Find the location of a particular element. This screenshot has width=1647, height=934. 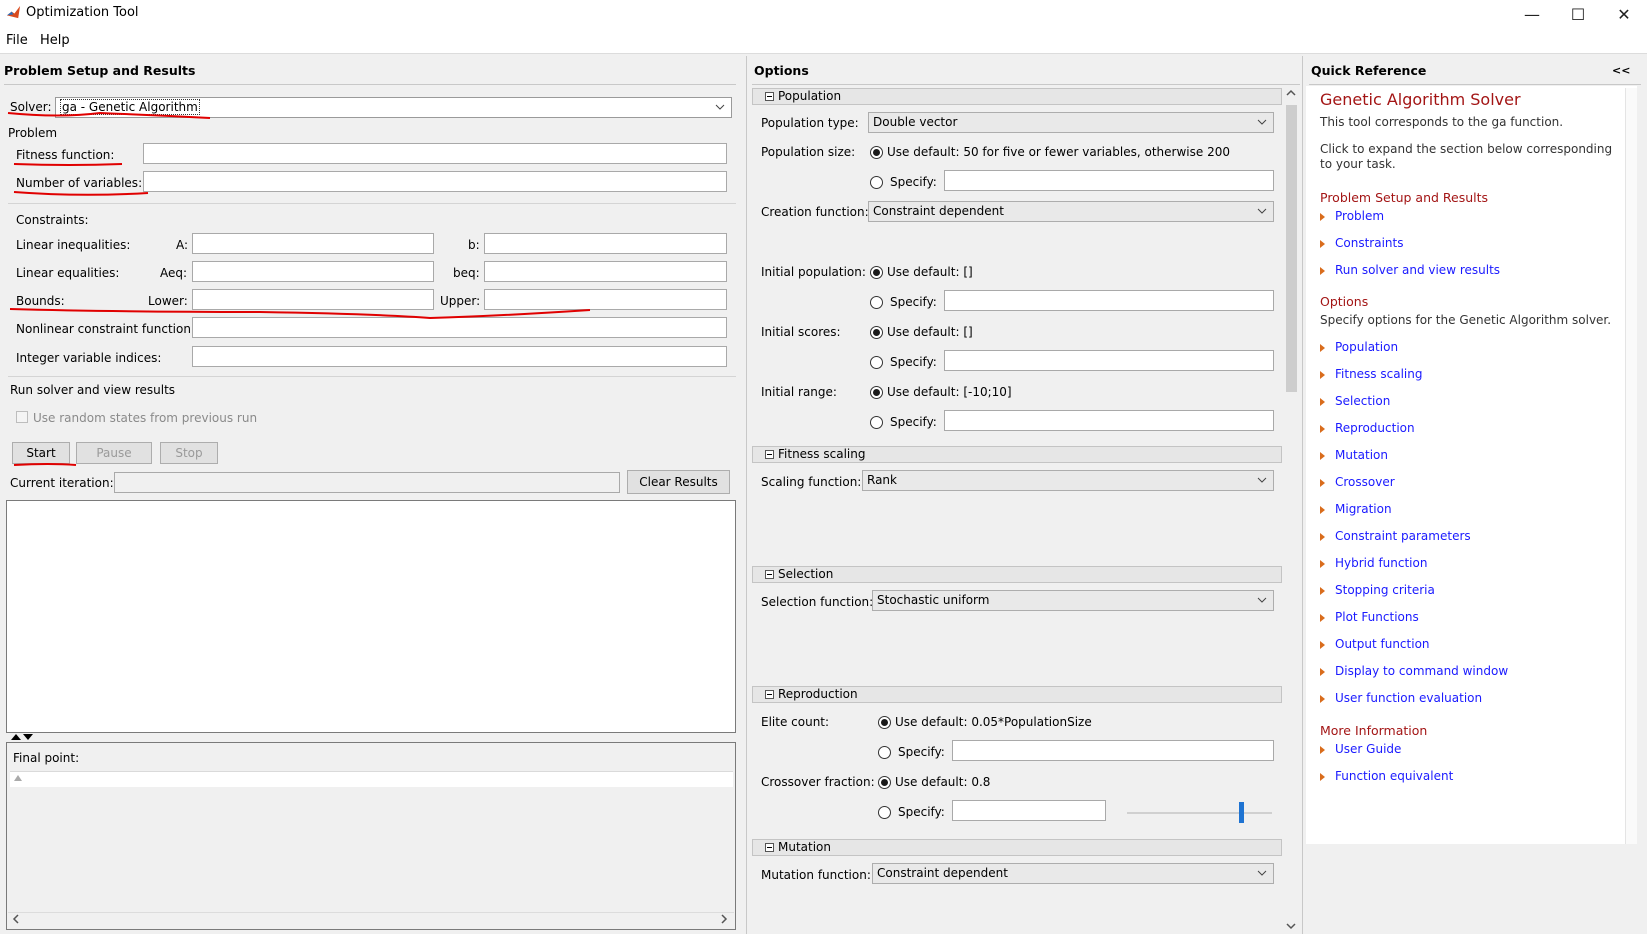

qr-link: Selection is located at coordinates (1362, 401).